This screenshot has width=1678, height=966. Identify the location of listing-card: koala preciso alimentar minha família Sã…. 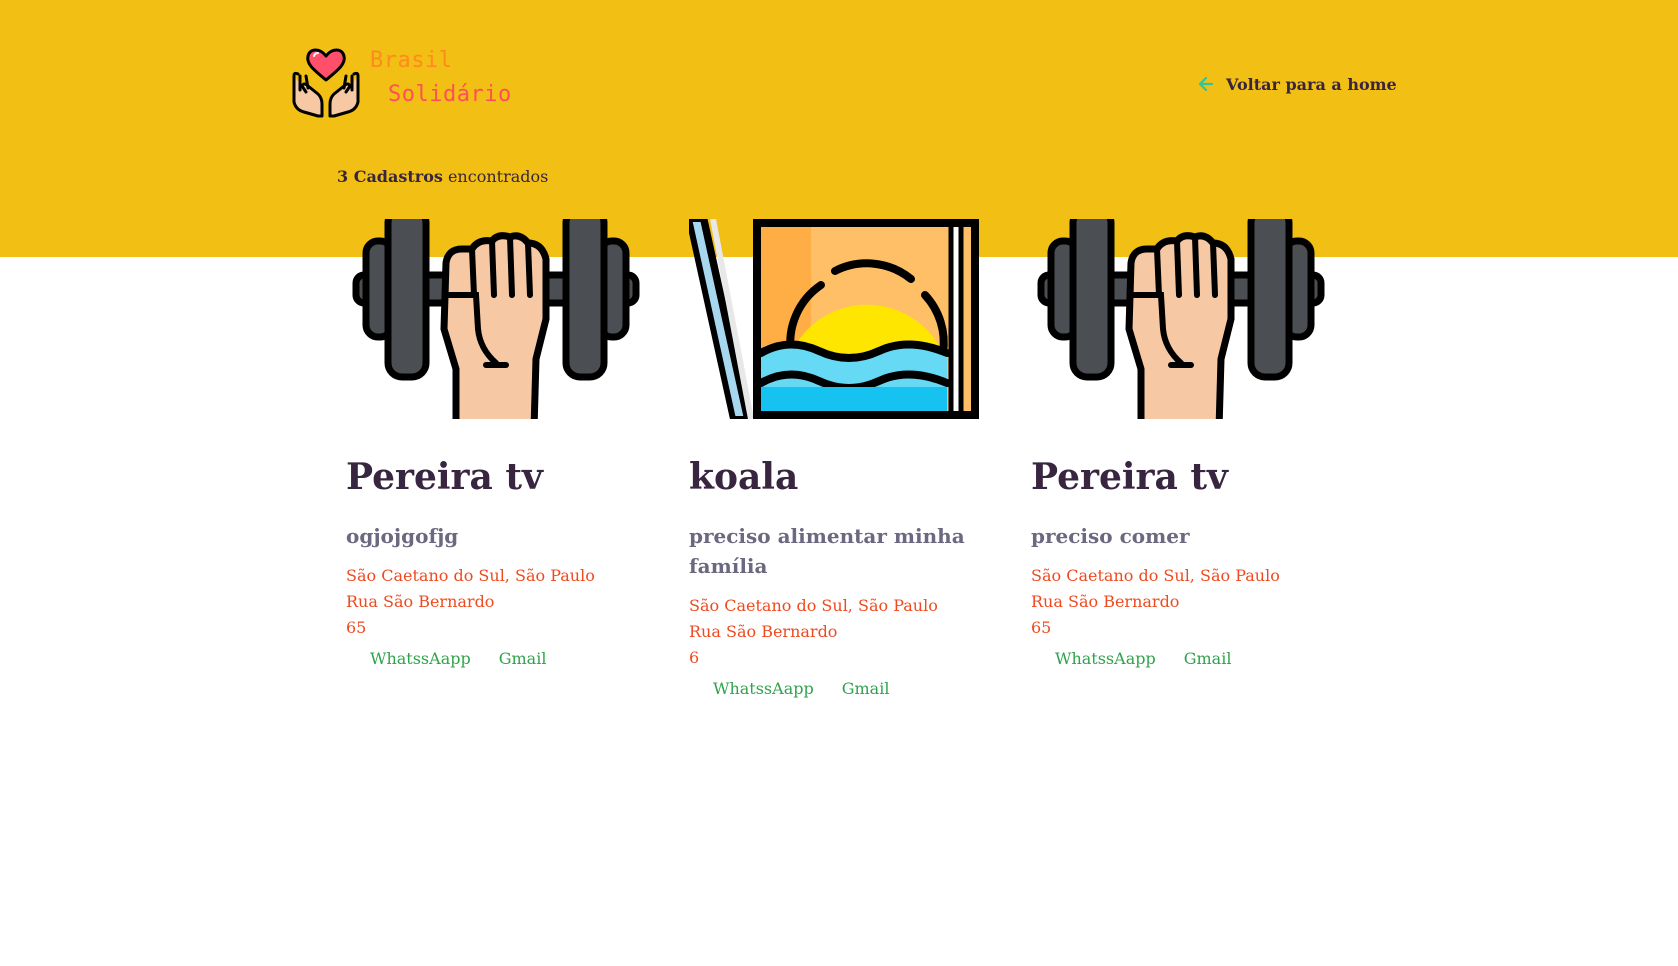
(839, 458).